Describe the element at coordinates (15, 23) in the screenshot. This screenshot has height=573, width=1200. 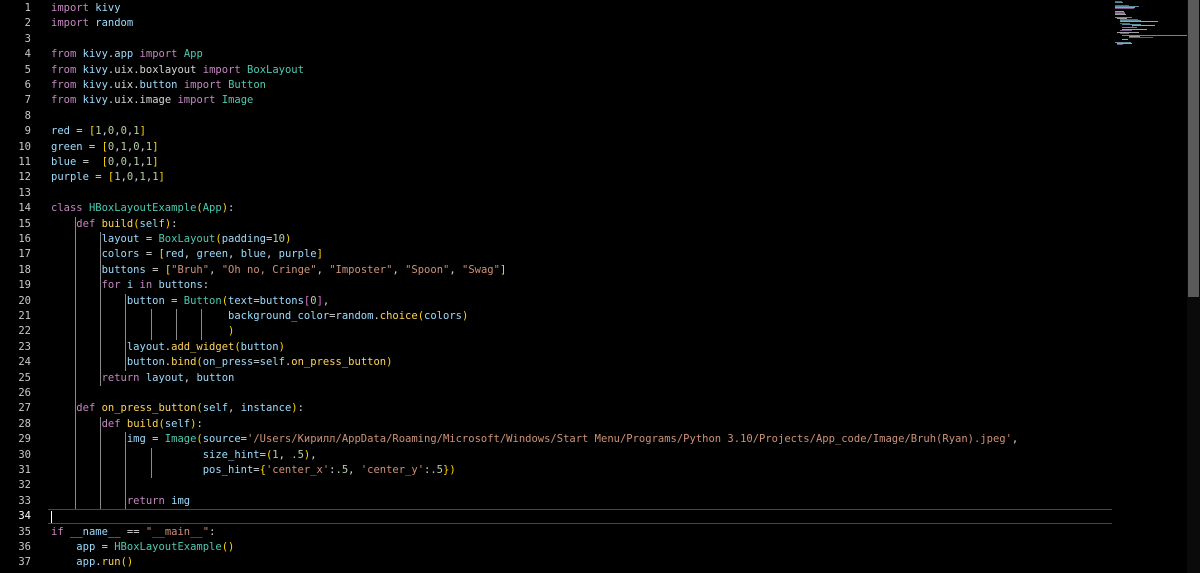
I see `line-number: 2` at that location.